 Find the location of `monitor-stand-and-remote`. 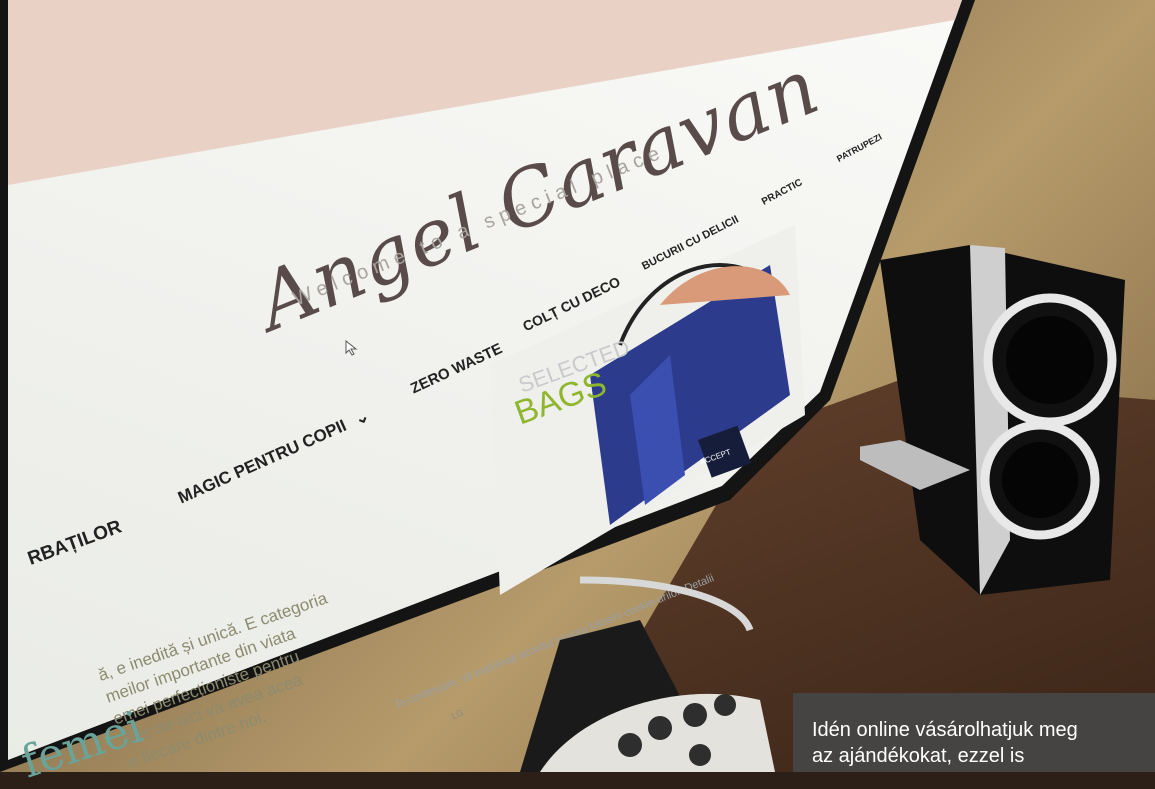

monitor-stand-and-remote is located at coordinates (647, 674).